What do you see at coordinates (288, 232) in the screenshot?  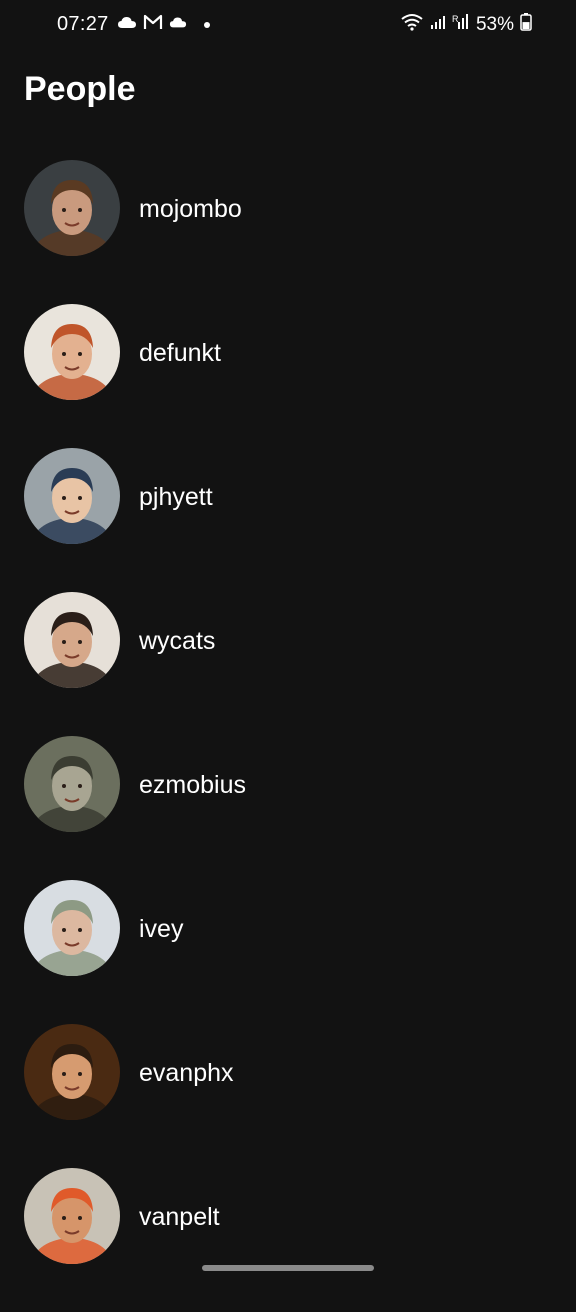 I see `person-list-item: mojombo` at bounding box center [288, 232].